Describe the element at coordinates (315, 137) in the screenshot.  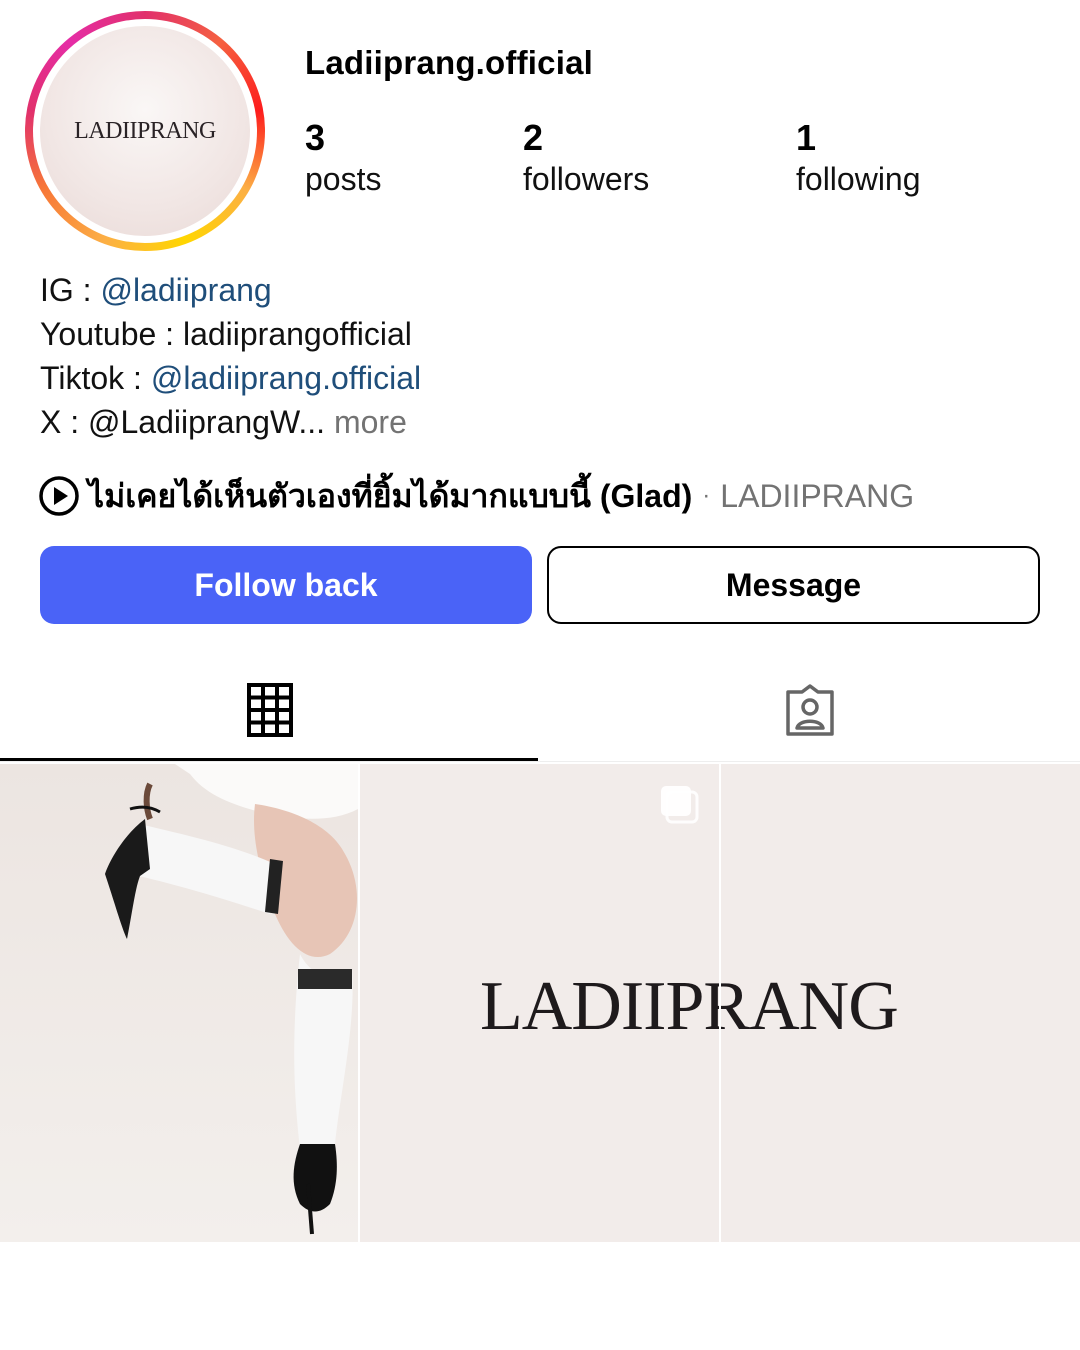
I see `stat-posts-count: 3` at that location.